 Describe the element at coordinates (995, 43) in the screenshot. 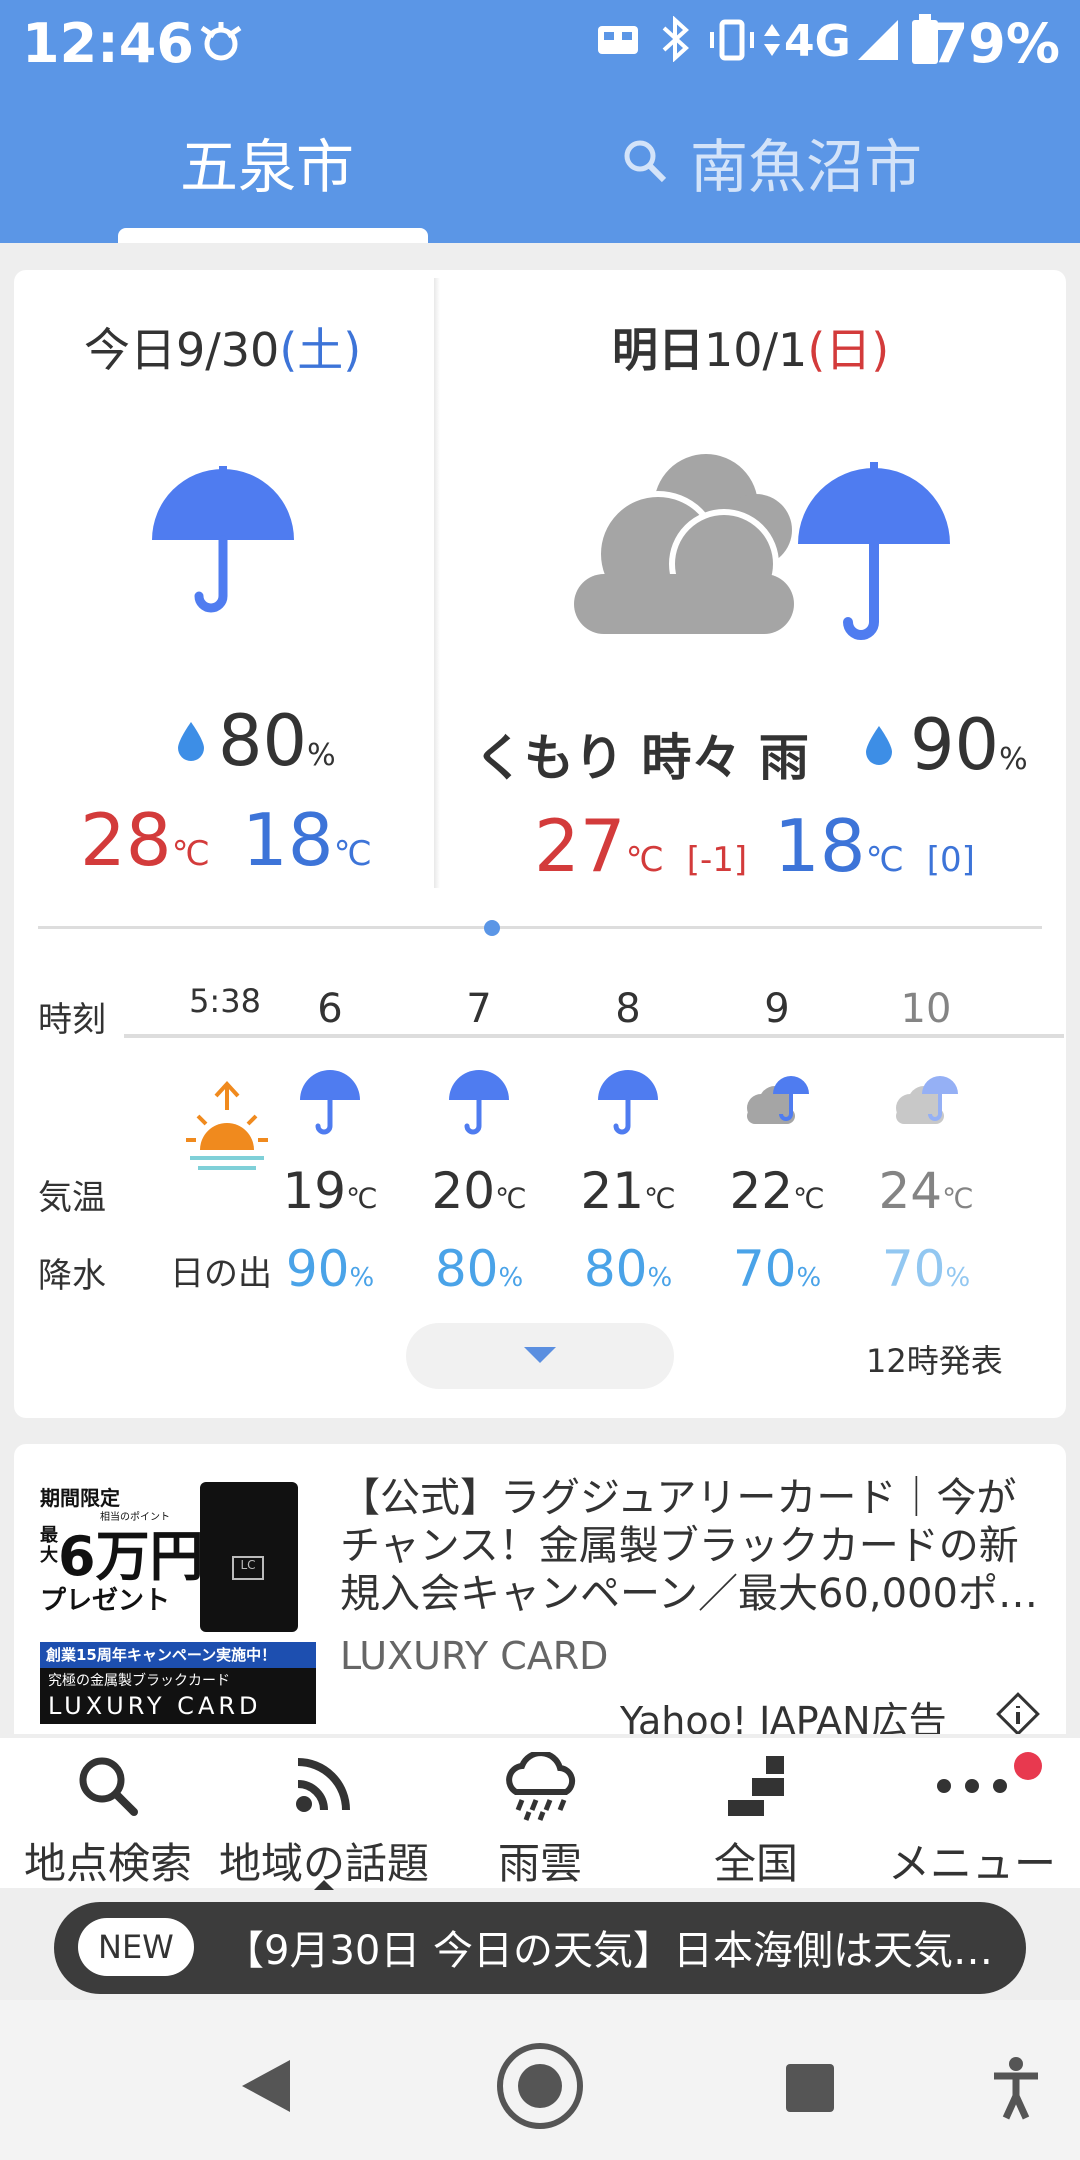

I see `battery-percent: 79%` at that location.